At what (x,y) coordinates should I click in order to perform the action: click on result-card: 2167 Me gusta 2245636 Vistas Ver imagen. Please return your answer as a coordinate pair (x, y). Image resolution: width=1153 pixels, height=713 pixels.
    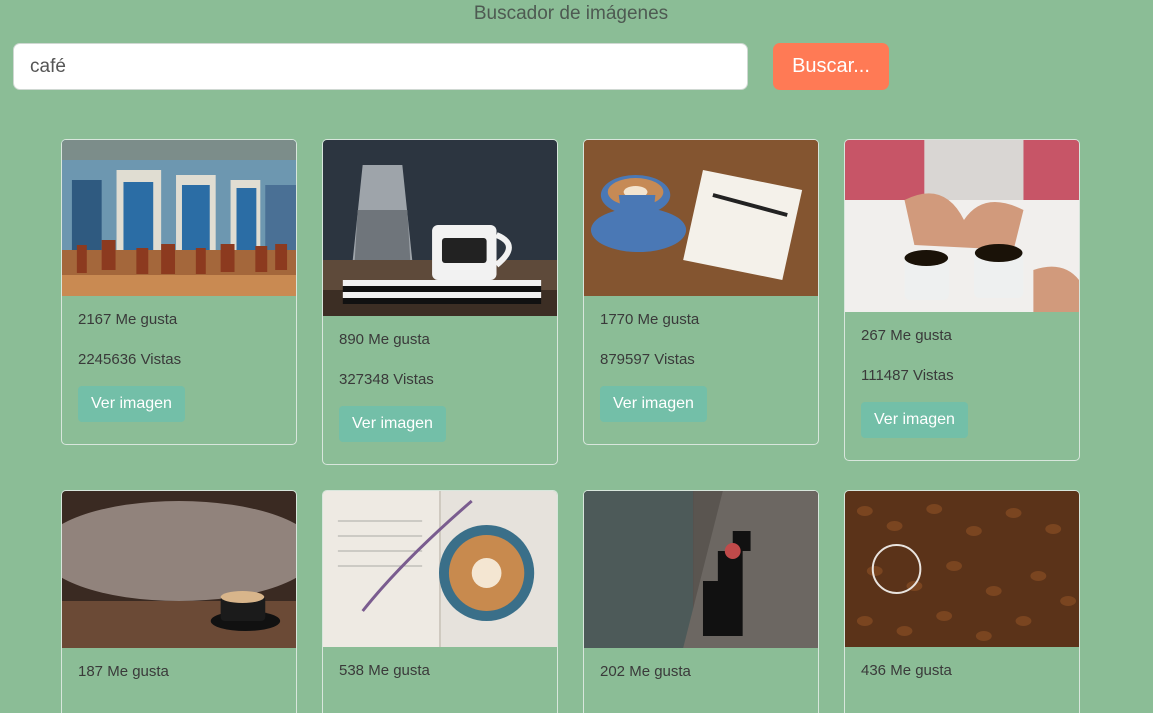
    Looking at the image, I should click on (179, 292).